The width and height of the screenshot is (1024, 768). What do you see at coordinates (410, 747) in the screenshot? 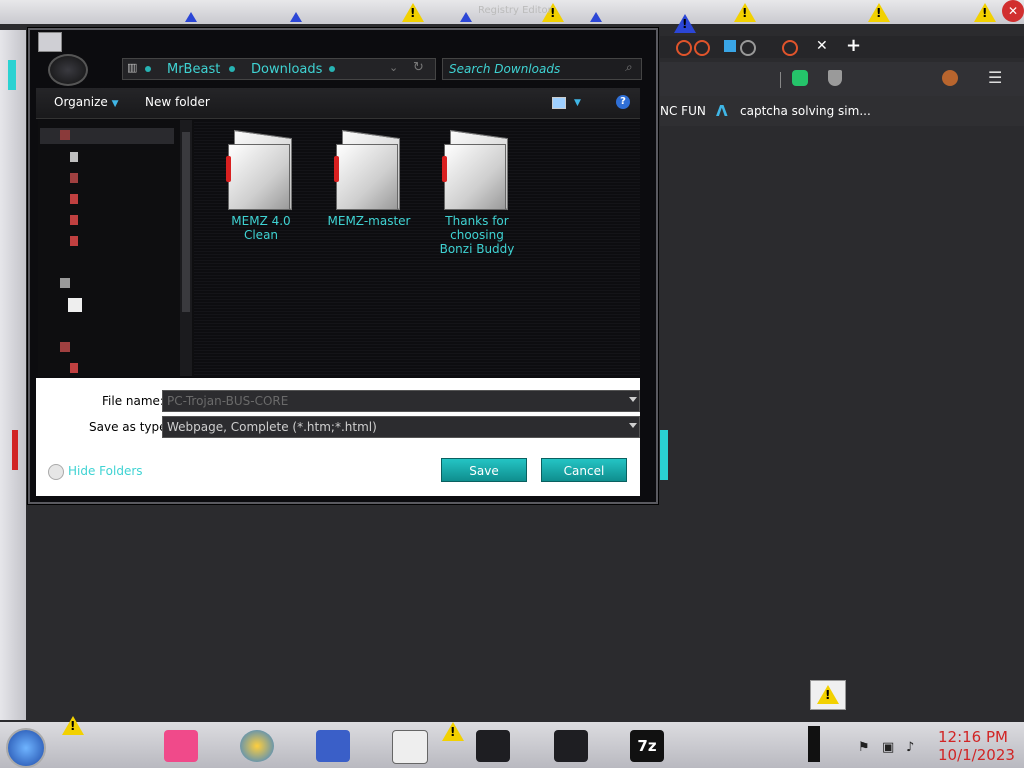
I see `command-prompt-icon` at bounding box center [410, 747].